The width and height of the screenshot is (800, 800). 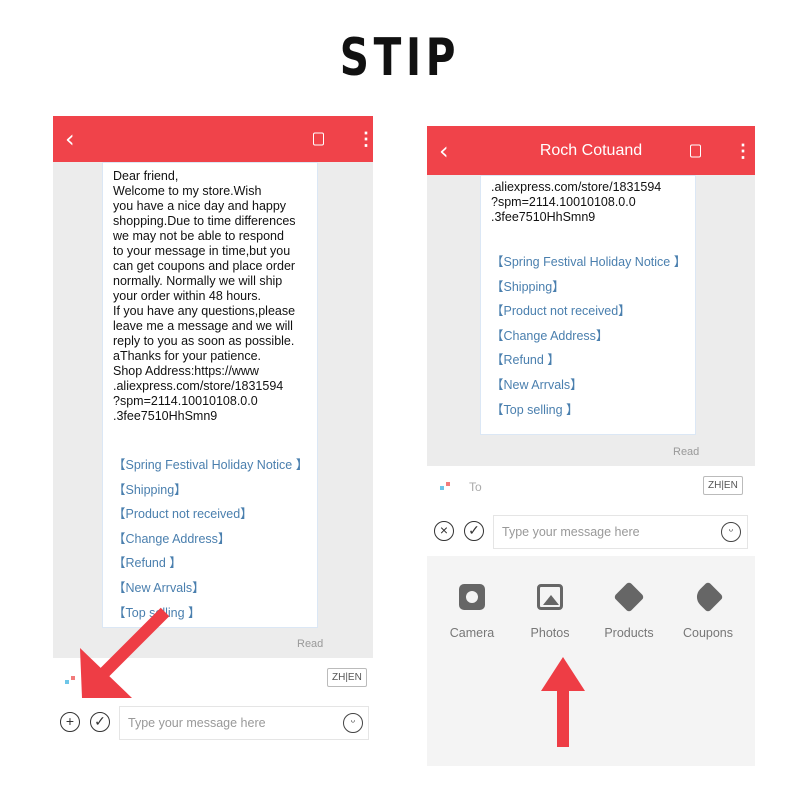 I want to click on attach-products: Products, so click(x=629, y=610).